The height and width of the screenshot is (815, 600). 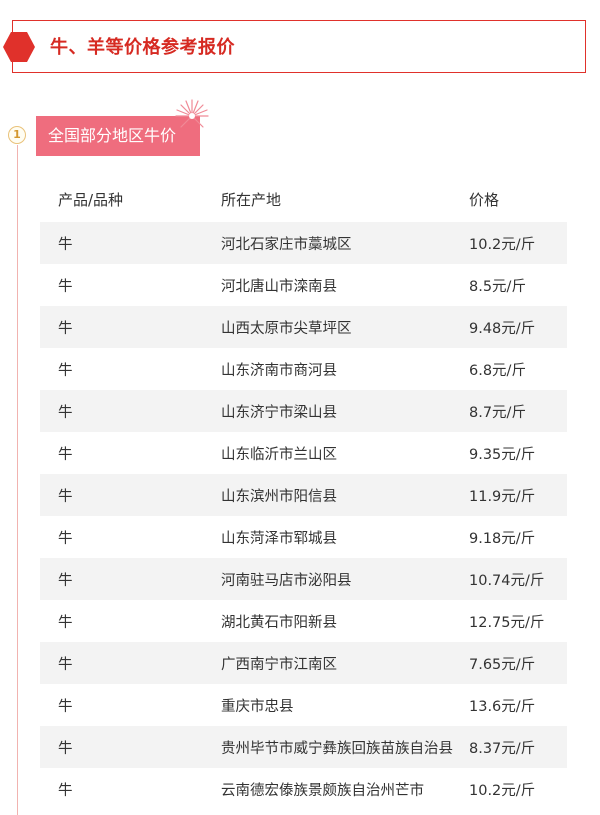 I want to click on page-title: 牛、羊等价格参考报价, so click(x=142, y=47).